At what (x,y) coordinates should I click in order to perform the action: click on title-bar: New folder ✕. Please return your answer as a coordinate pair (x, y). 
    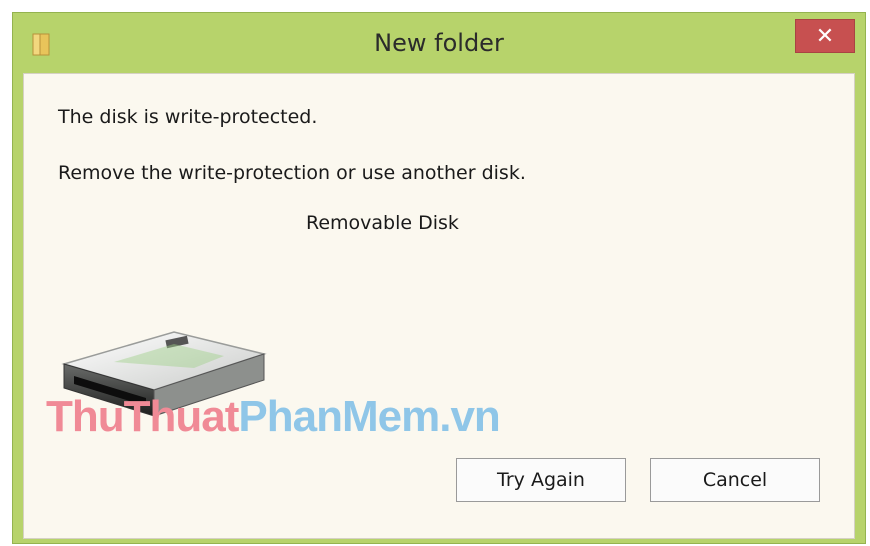
    Looking at the image, I should click on (439, 43).